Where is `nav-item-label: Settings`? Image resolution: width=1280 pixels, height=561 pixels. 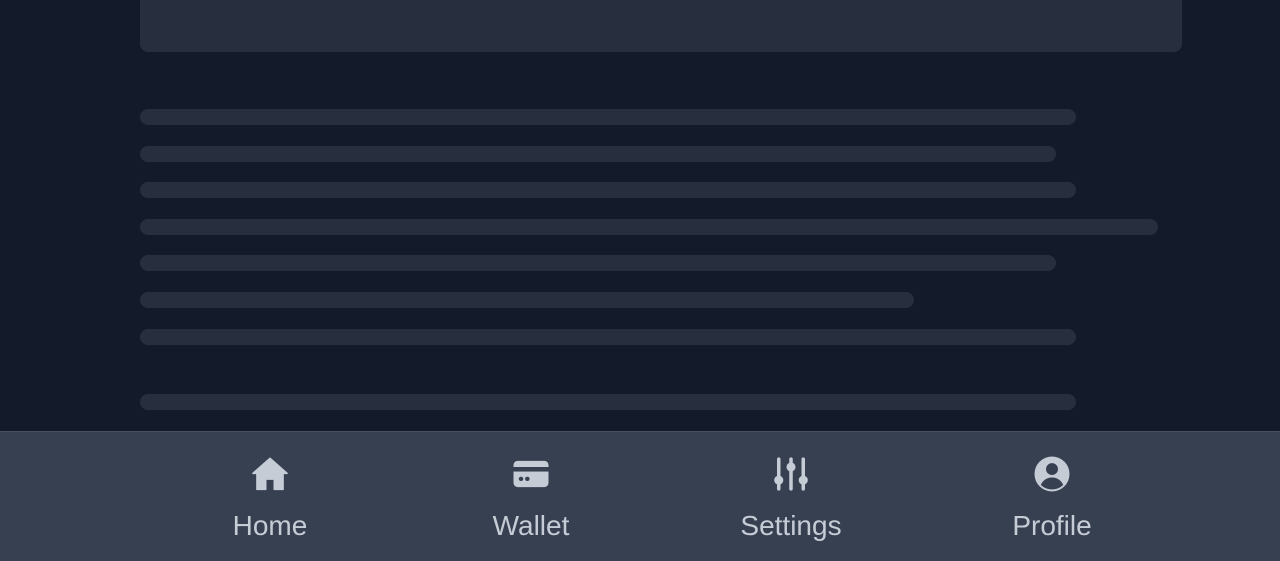
nav-item-label: Settings is located at coordinates (791, 525).